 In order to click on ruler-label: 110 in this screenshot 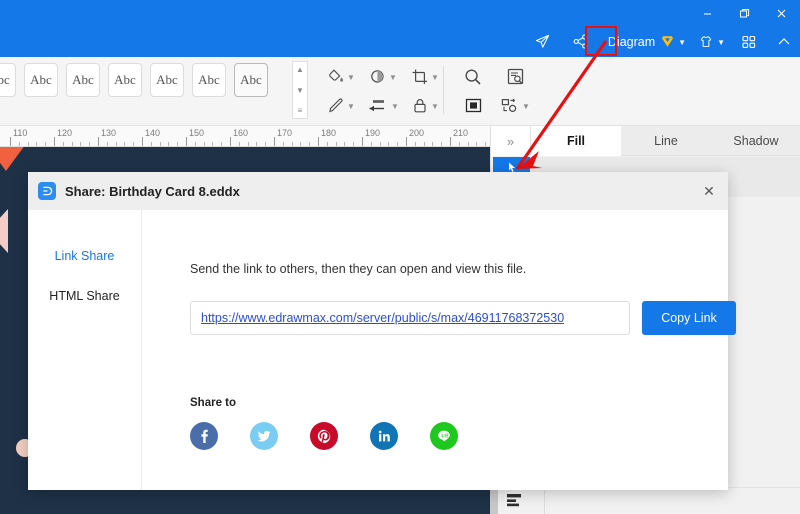, I will do `click(20, 133)`.